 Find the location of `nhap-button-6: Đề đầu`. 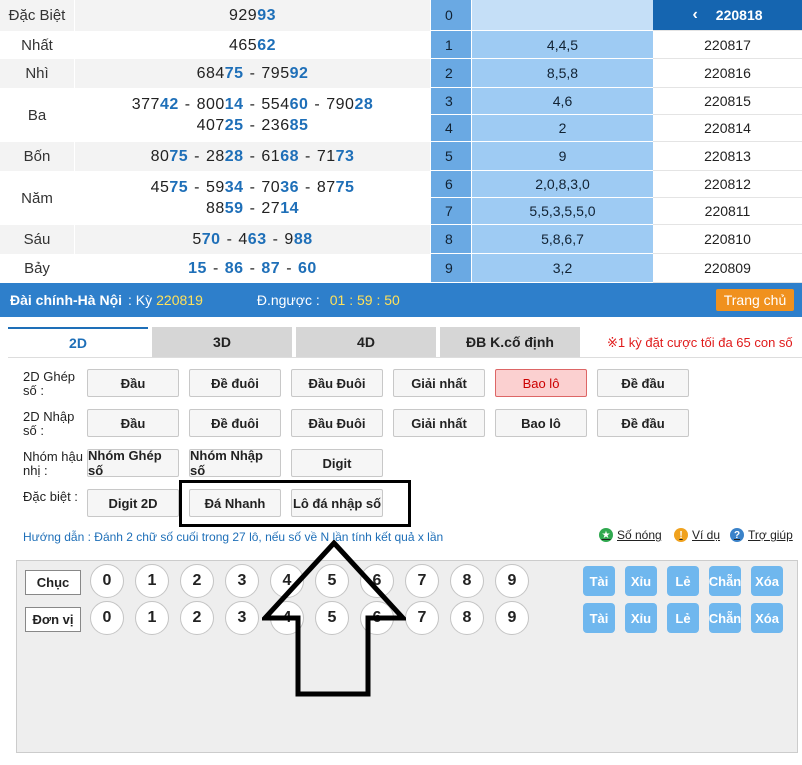

nhap-button-6: Đề đầu is located at coordinates (643, 423).